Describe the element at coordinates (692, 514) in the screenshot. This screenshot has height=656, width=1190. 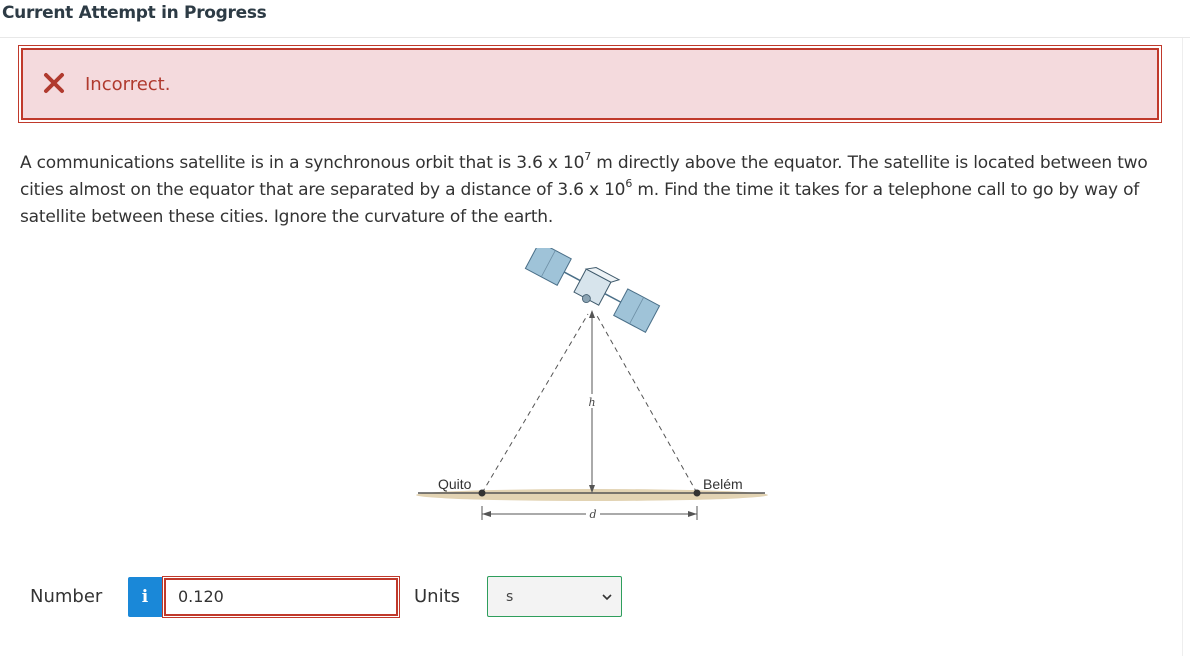
I see `distance-arrow-right` at that location.